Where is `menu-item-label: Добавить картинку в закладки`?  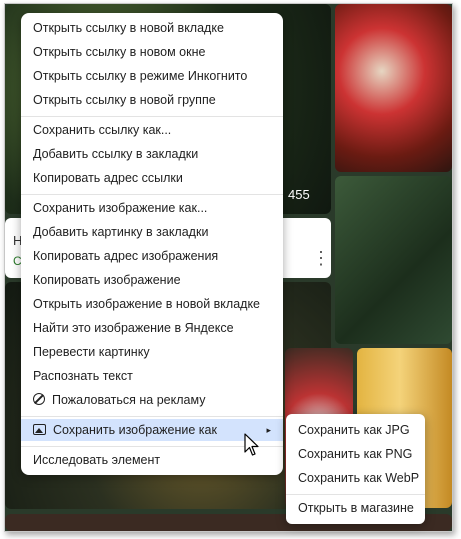 menu-item-label: Добавить картинку в закладки is located at coordinates (121, 232).